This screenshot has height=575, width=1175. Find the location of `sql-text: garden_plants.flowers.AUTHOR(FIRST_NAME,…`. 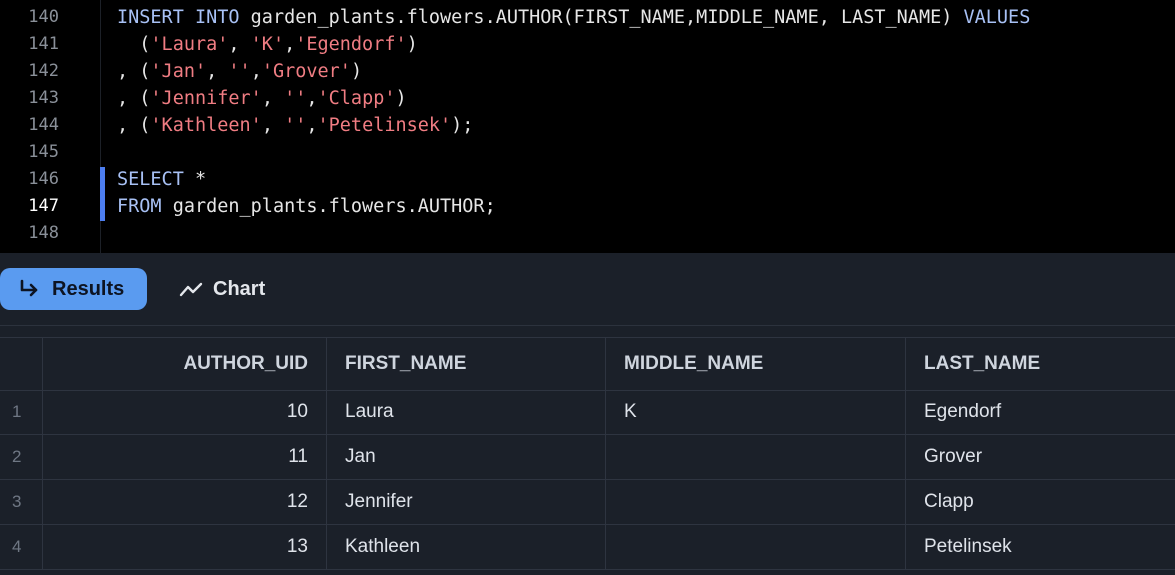

sql-text: garden_plants.flowers.AUTHOR(FIRST_NAME,… is located at coordinates (601, 17).